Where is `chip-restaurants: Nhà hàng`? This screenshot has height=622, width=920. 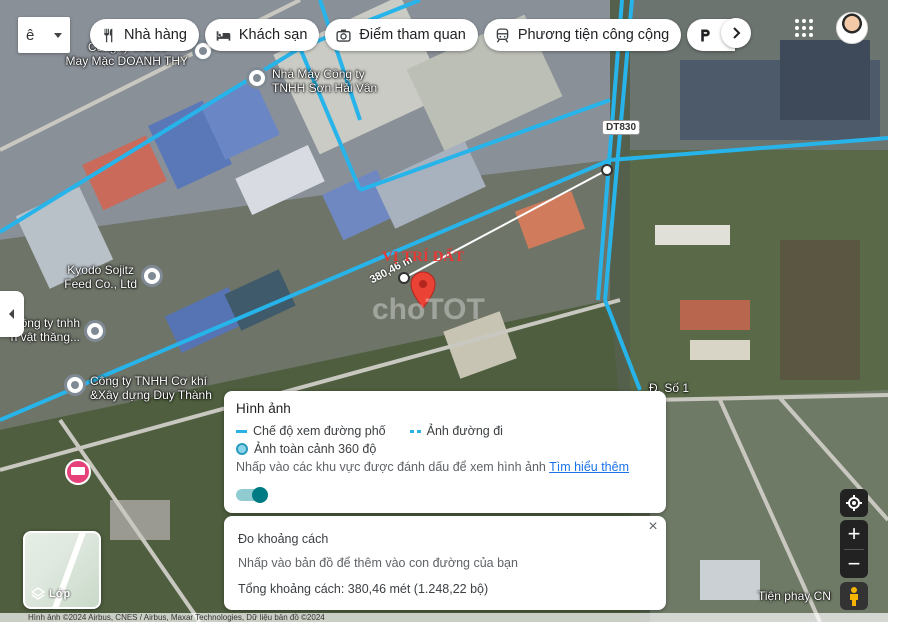 chip-restaurants: Nhà hàng is located at coordinates (144, 35).